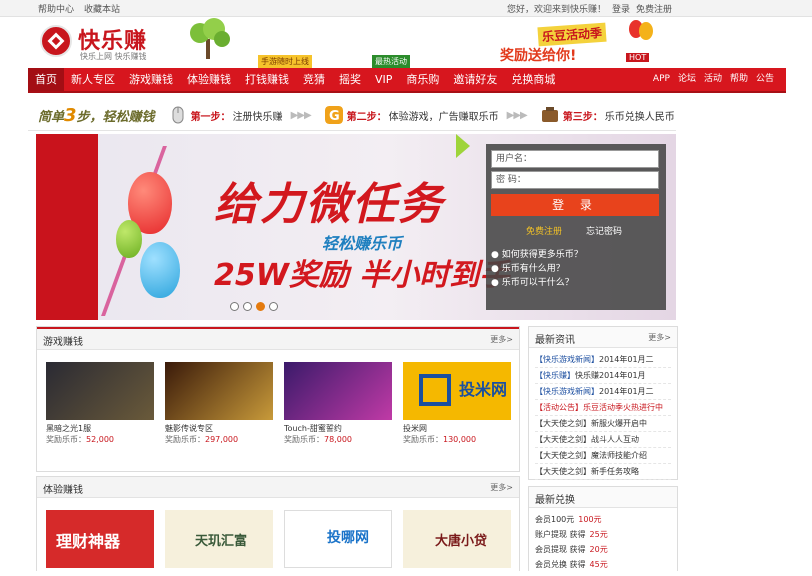 The image size is (812, 576). What do you see at coordinates (318, 439) in the screenshot?
I see `game-reward: 奖励乐币：78,000` at bounding box center [318, 439].